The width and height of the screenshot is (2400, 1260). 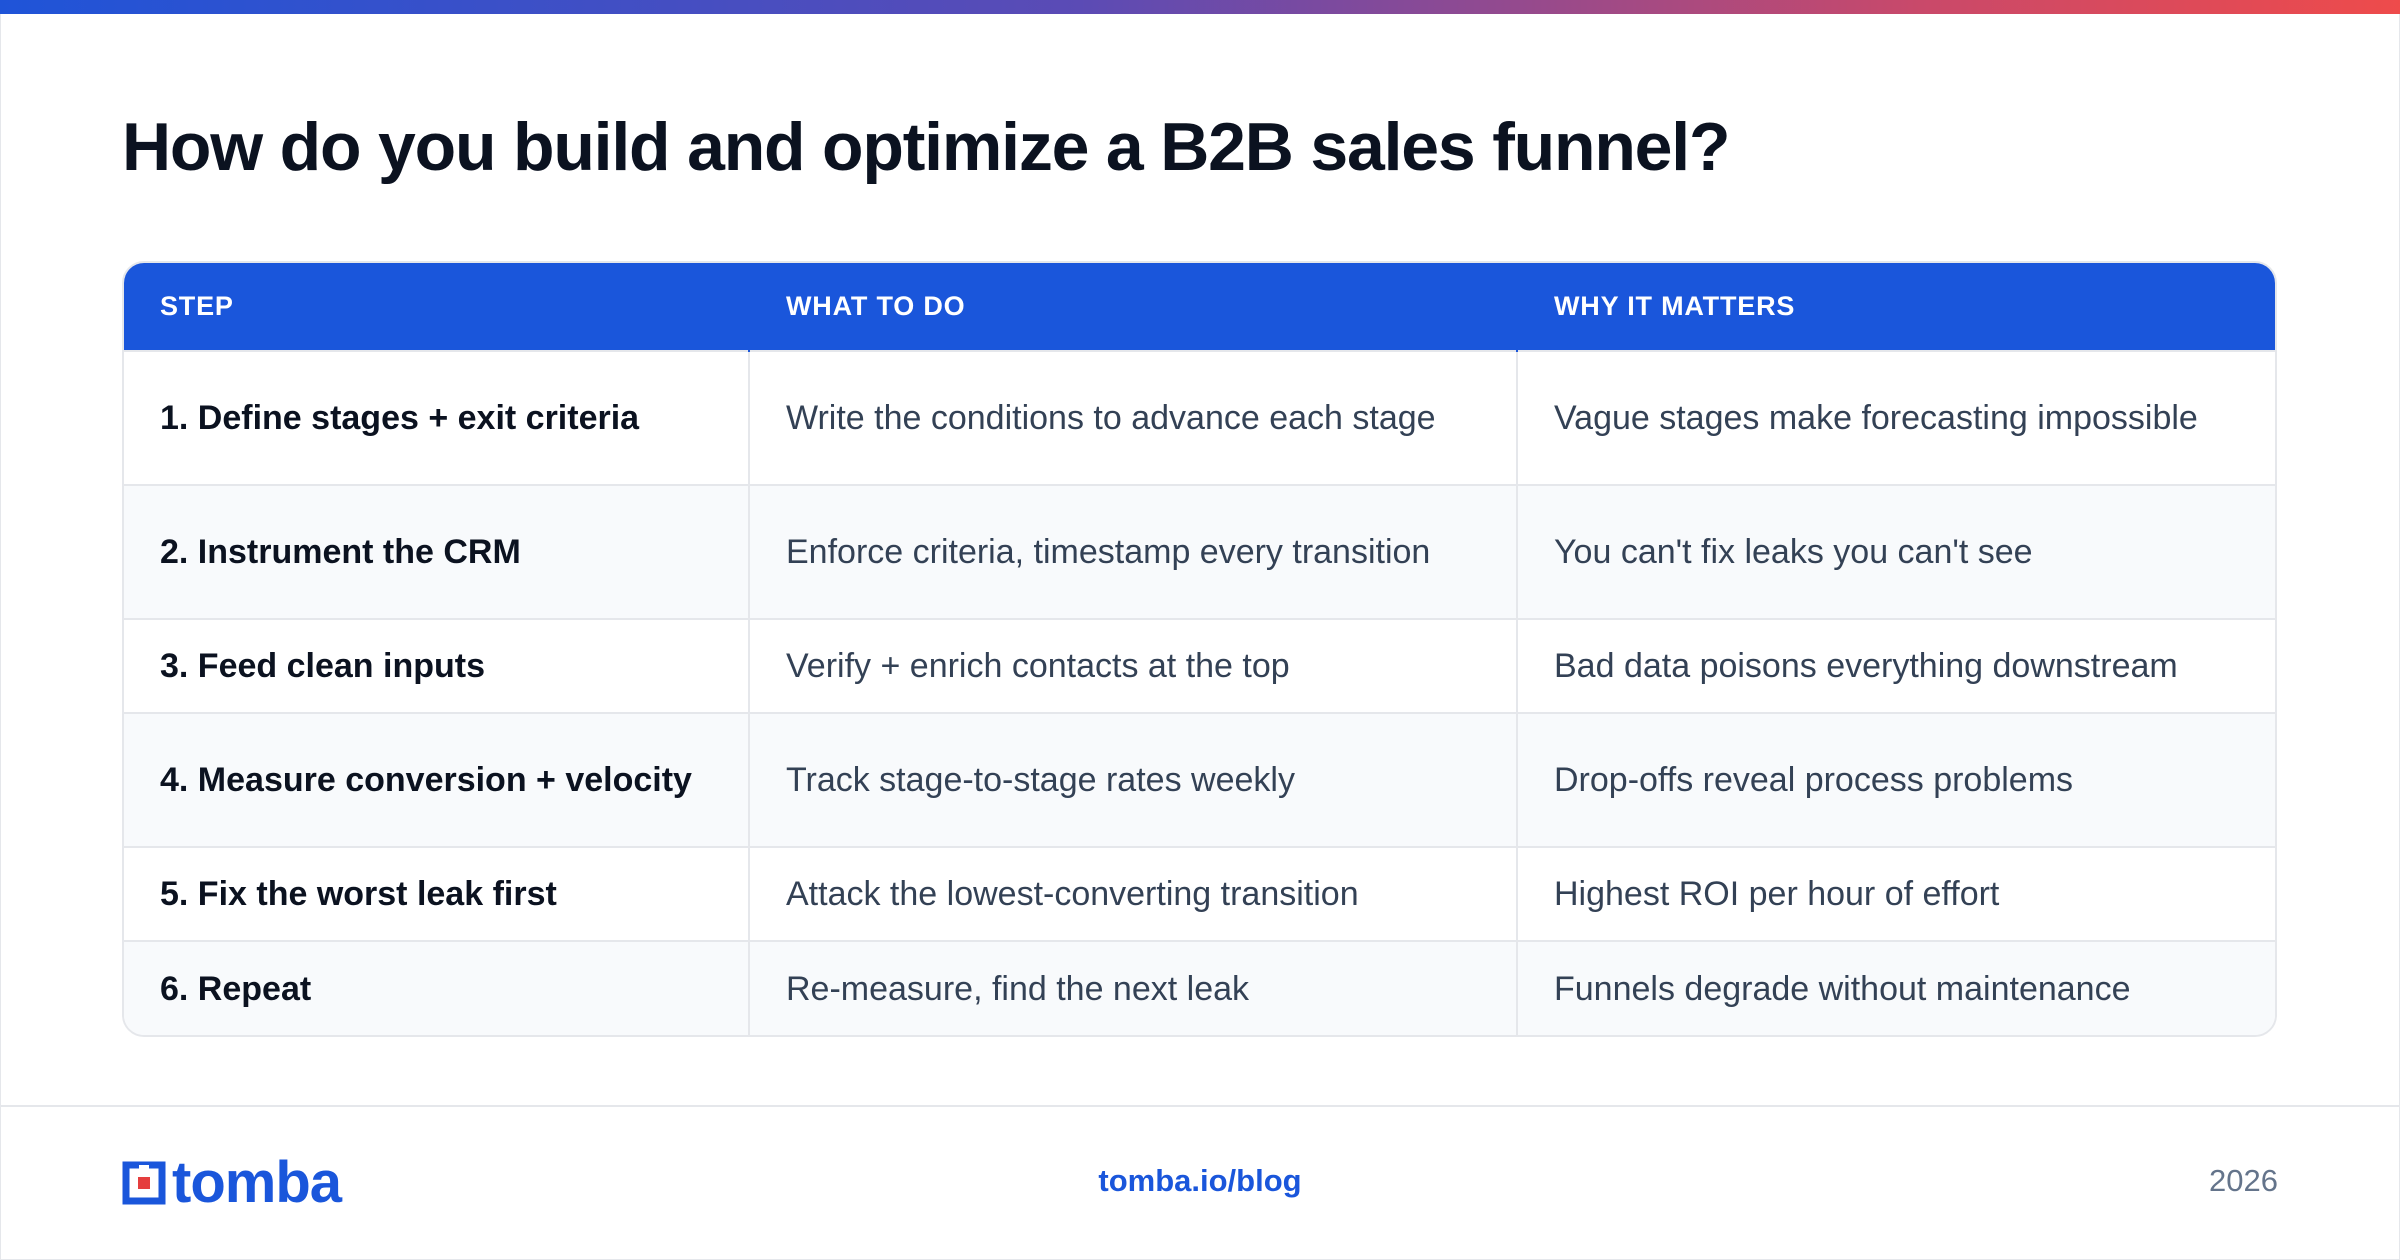 What do you see at coordinates (436, 417) in the screenshot?
I see `step-cell: 1. Define stages + exit criteria` at bounding box center [436, 417].